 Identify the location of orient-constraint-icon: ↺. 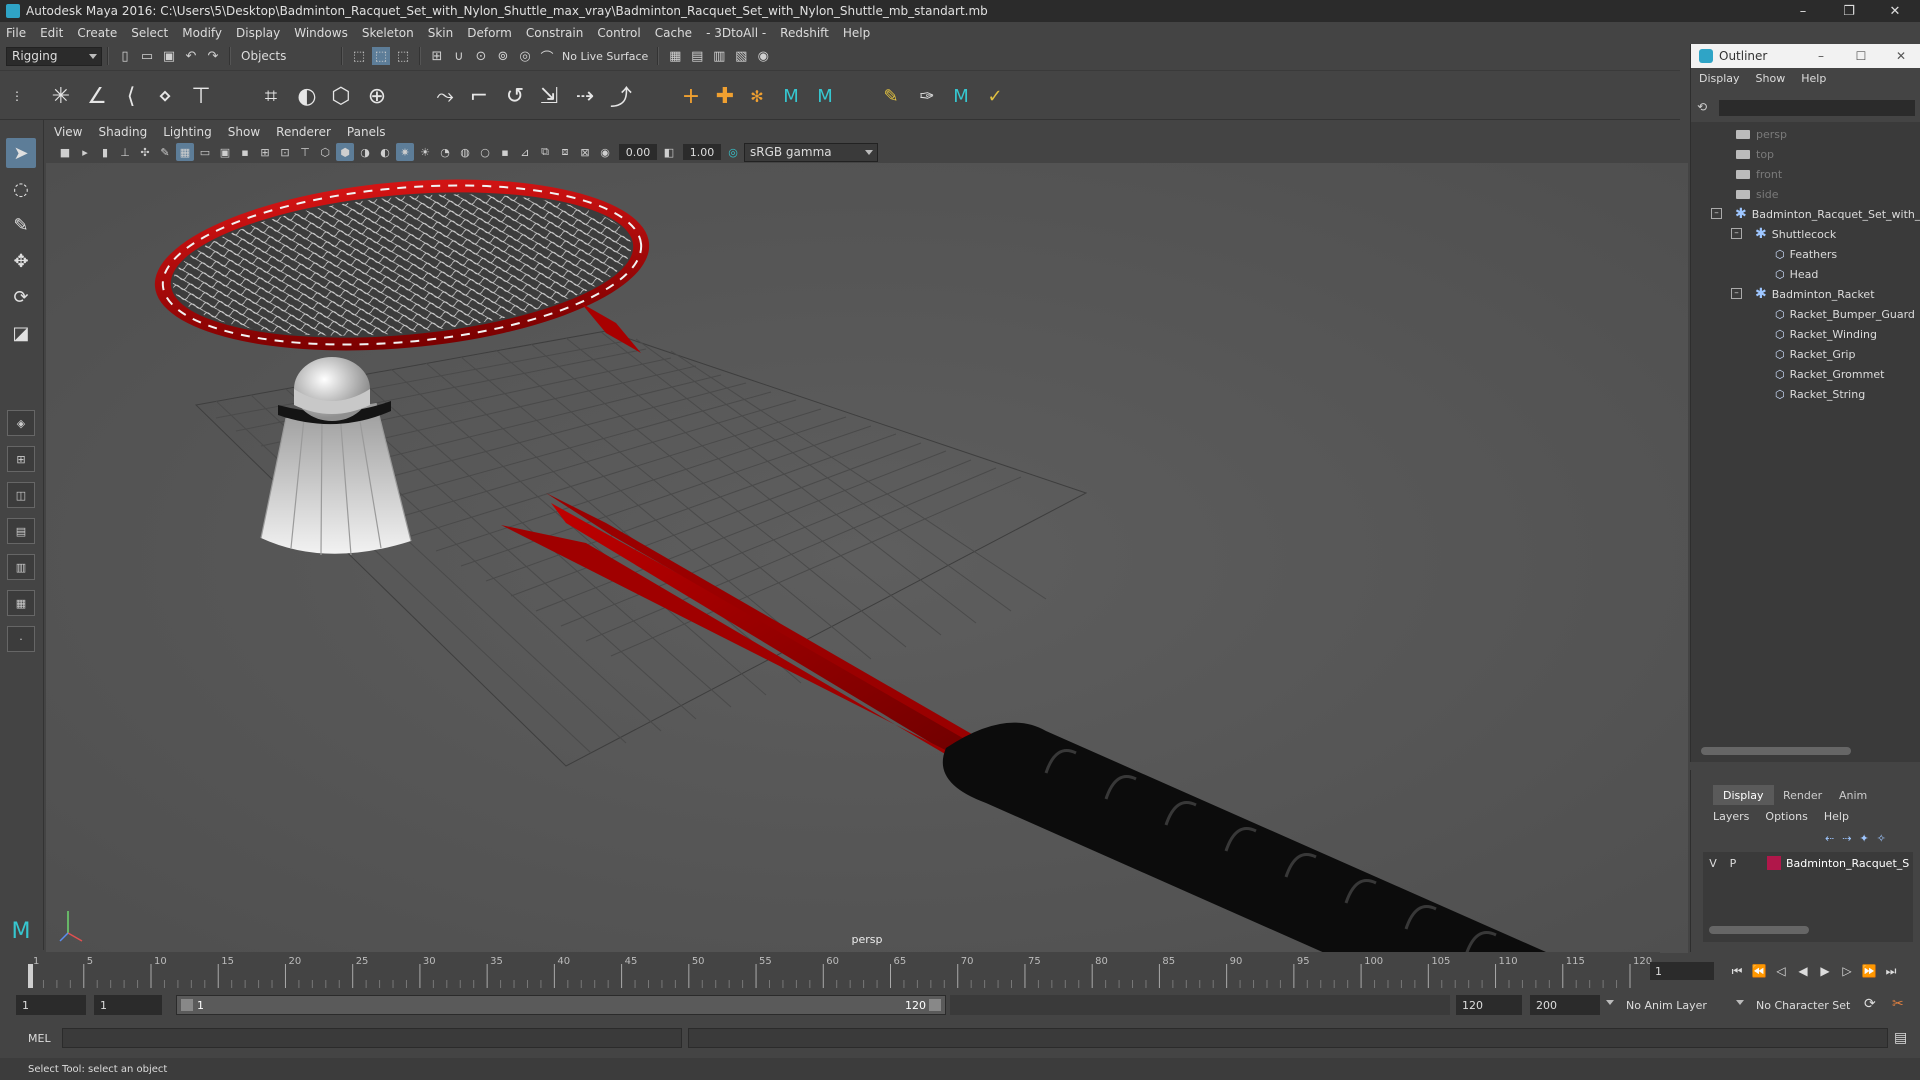
(515, 96).